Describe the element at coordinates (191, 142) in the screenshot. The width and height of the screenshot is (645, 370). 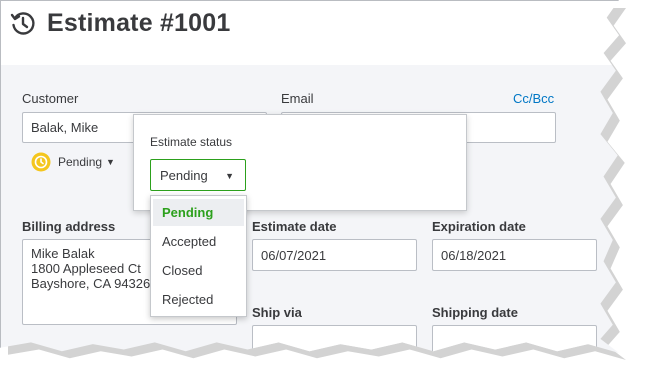
I see `popover-title: Estimate status` at that location.